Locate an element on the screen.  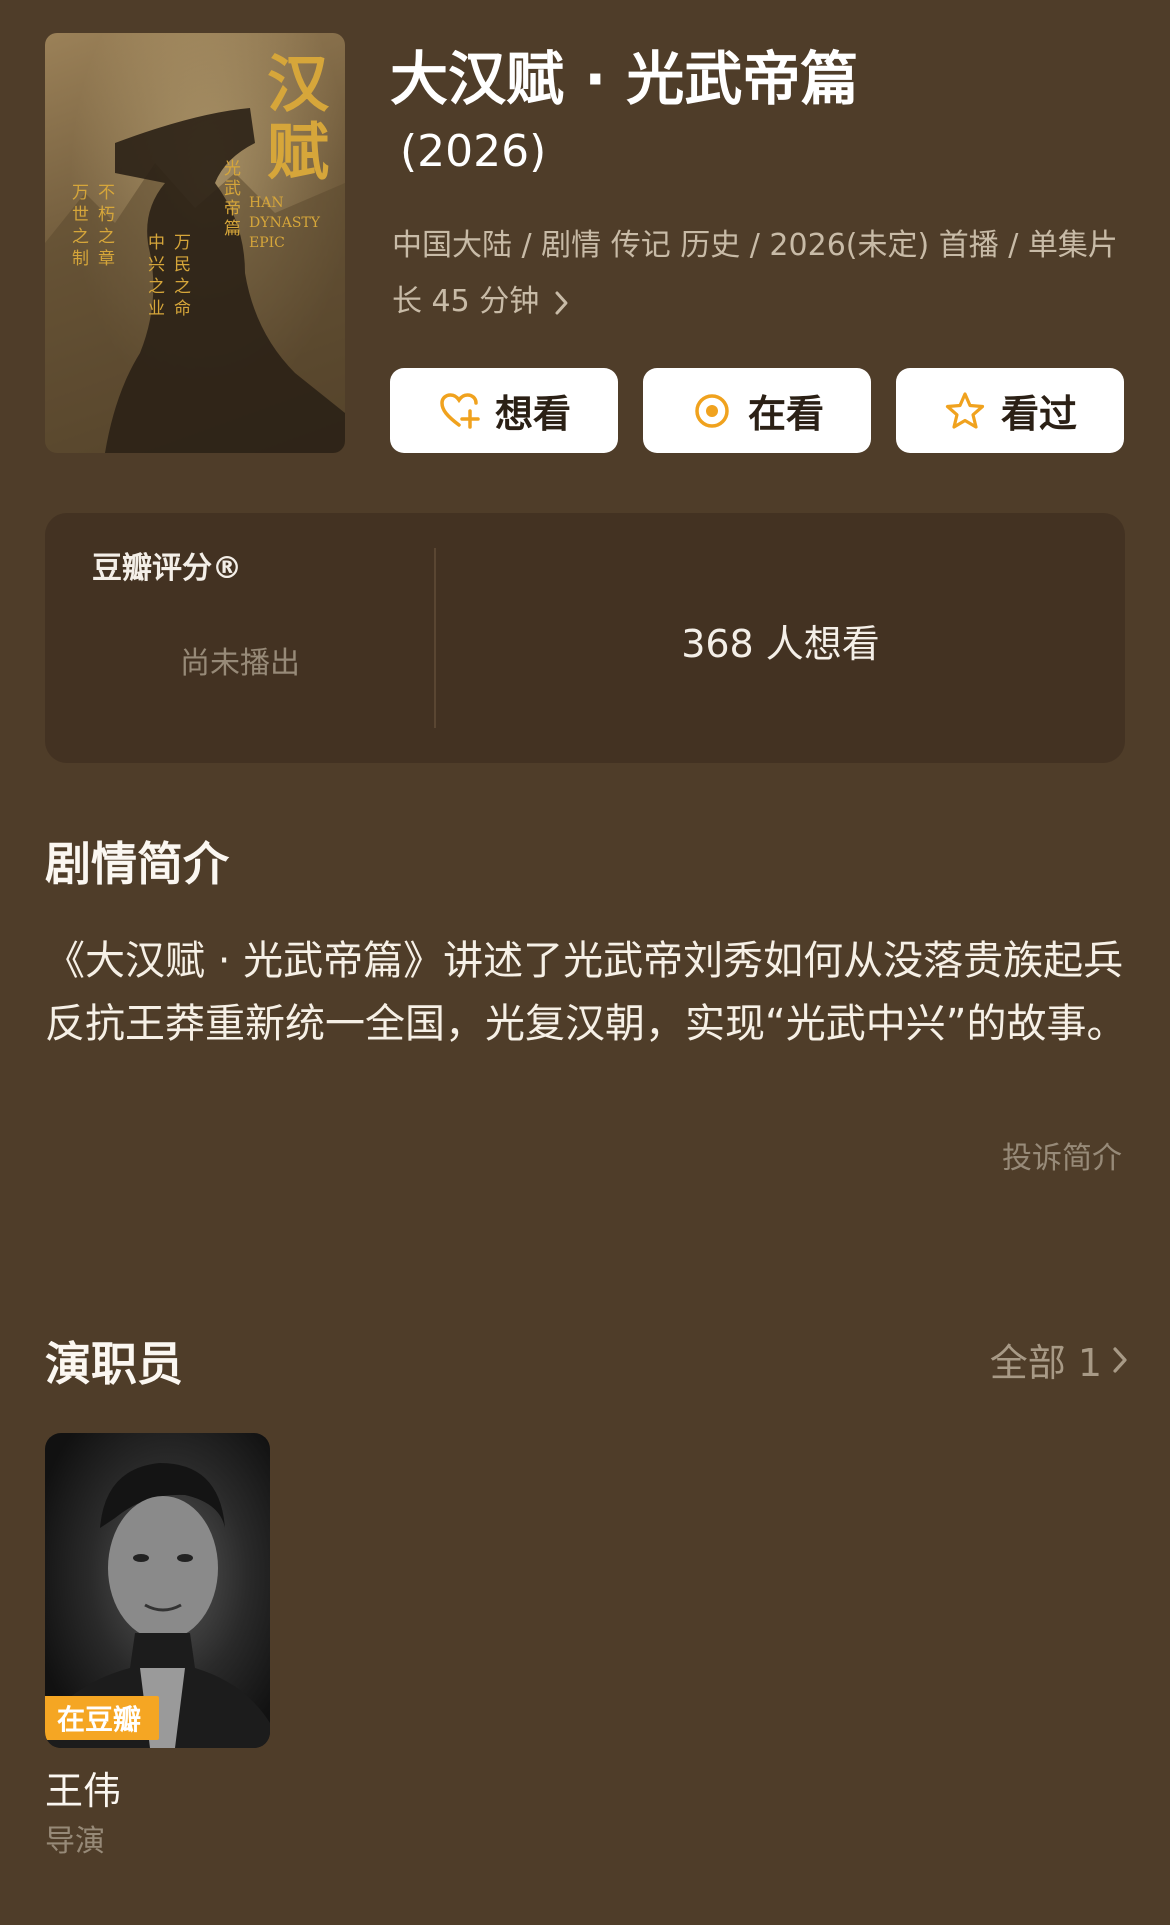
synopsis-title: 剧情简介 is located at coordinates (137, 864).